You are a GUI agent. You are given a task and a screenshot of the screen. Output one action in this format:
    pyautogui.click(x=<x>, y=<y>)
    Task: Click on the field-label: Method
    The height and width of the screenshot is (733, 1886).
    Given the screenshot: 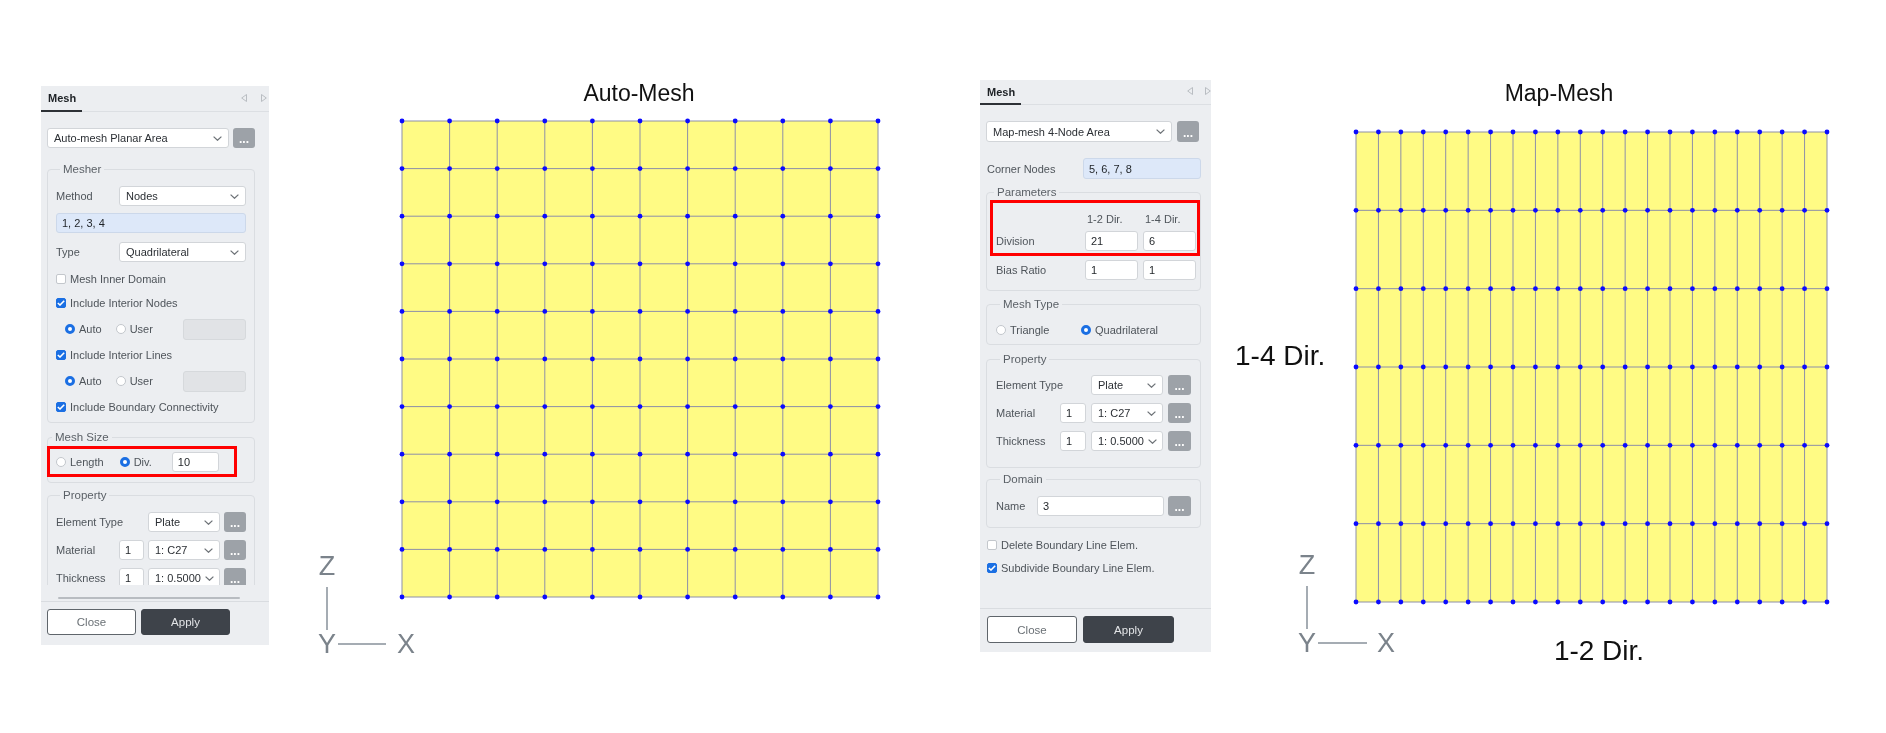 What is the action you would take?
    pyautogui.click(x=74, y=196)
    